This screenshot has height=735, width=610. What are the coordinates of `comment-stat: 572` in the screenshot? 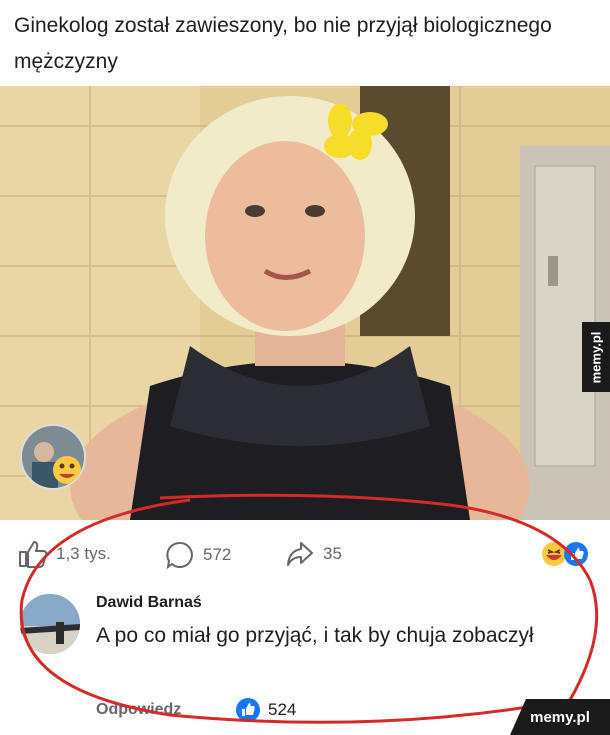 It's located at (198, 555).